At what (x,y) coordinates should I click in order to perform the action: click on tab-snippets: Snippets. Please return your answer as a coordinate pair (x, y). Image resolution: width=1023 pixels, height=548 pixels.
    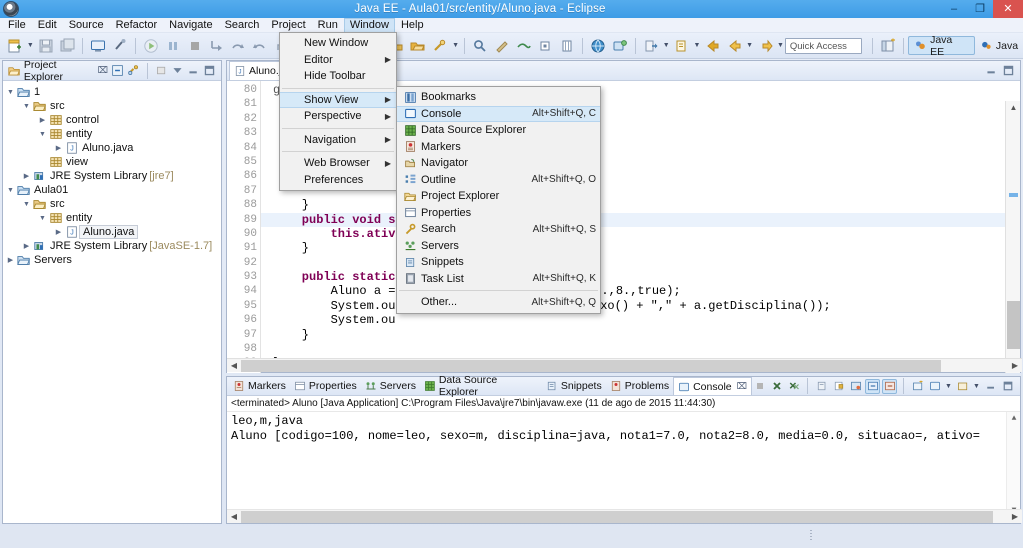
    Looking at the image, I should click on (574, 386).